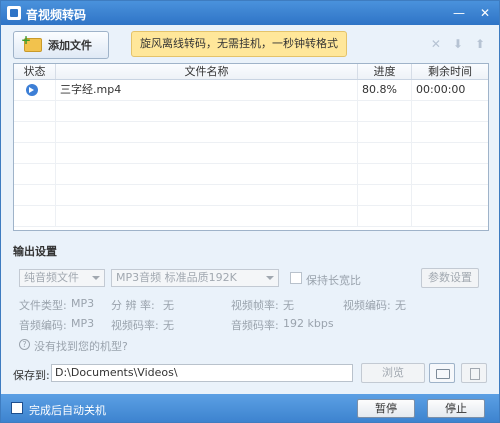 The image size is (500, 423). What do you see at coordinates (456, 408) in the screenshot?
I see `stop-button: 停止` at bounding box center [456, 408].